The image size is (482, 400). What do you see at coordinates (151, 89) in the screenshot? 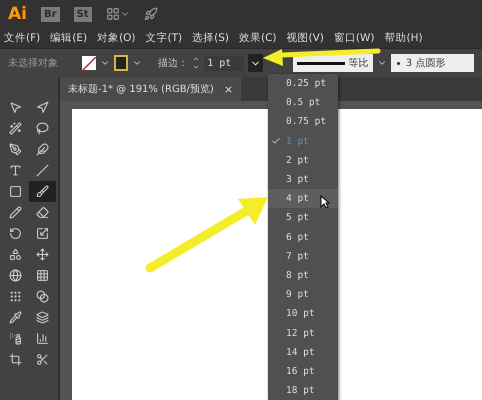
I see `document-tab: 未标题-1* @ 191% (RGB/预览) ×` at bounding box center [151, 89].